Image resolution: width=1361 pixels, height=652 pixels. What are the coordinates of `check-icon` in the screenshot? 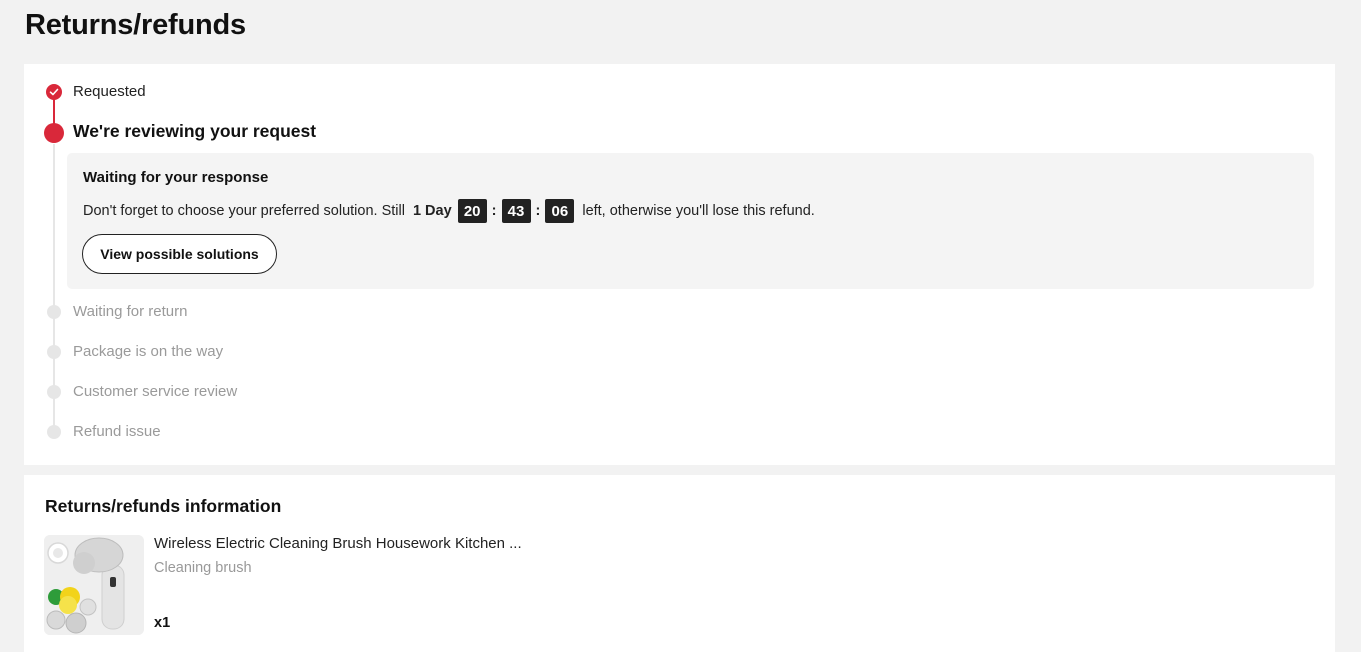 It's located at (54, 92).